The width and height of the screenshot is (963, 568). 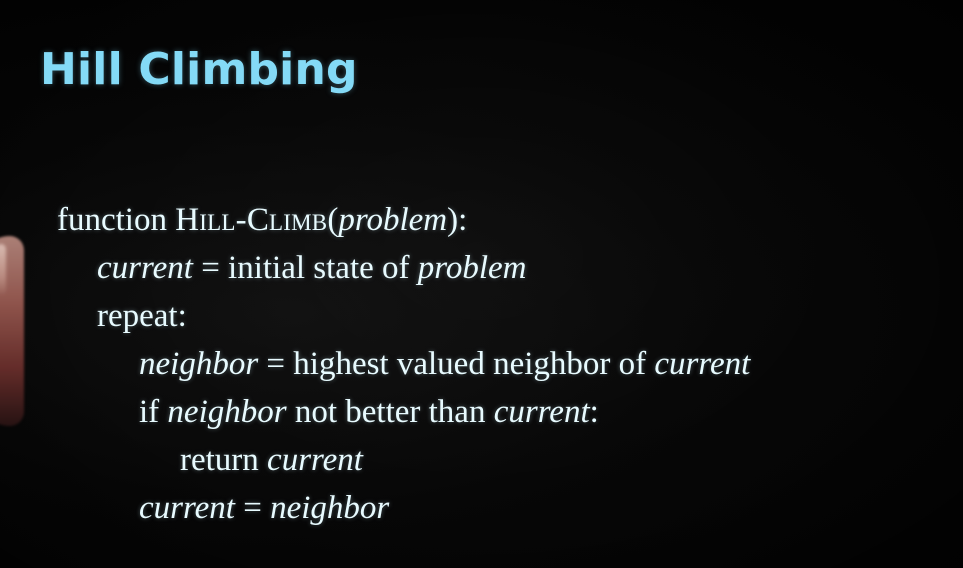 I want to click on condition-colon: :, so click(x=594, y=412).